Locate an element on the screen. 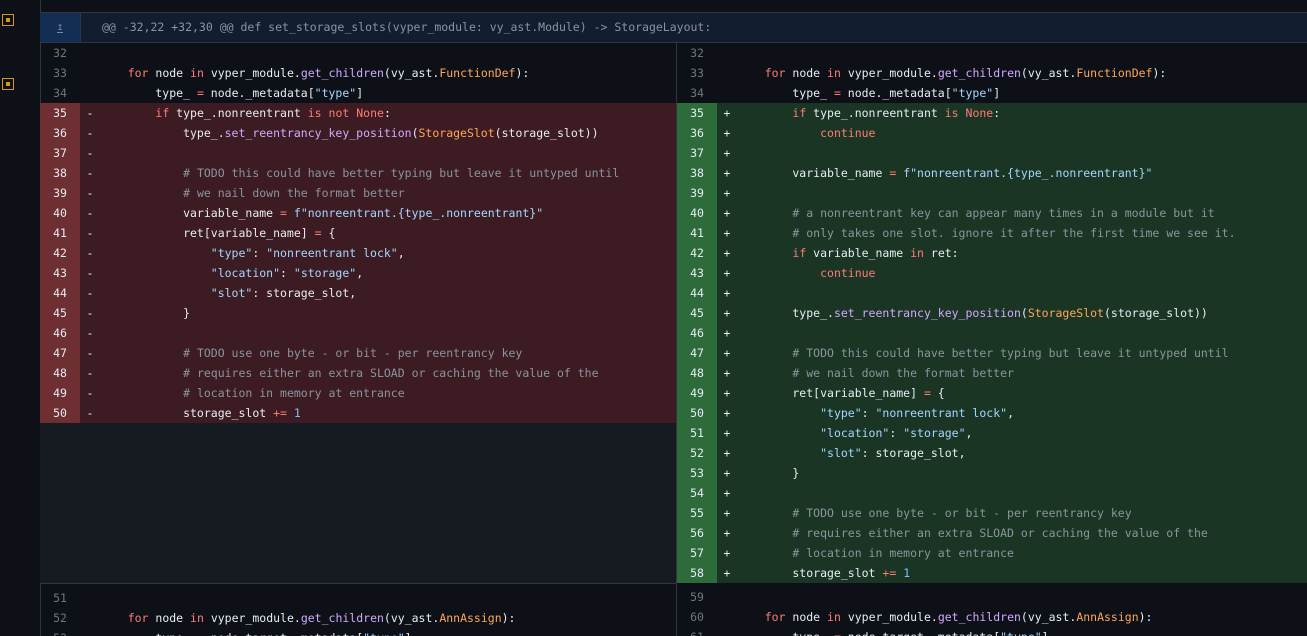  line-number: 56 is located at coordinates (697, 533).